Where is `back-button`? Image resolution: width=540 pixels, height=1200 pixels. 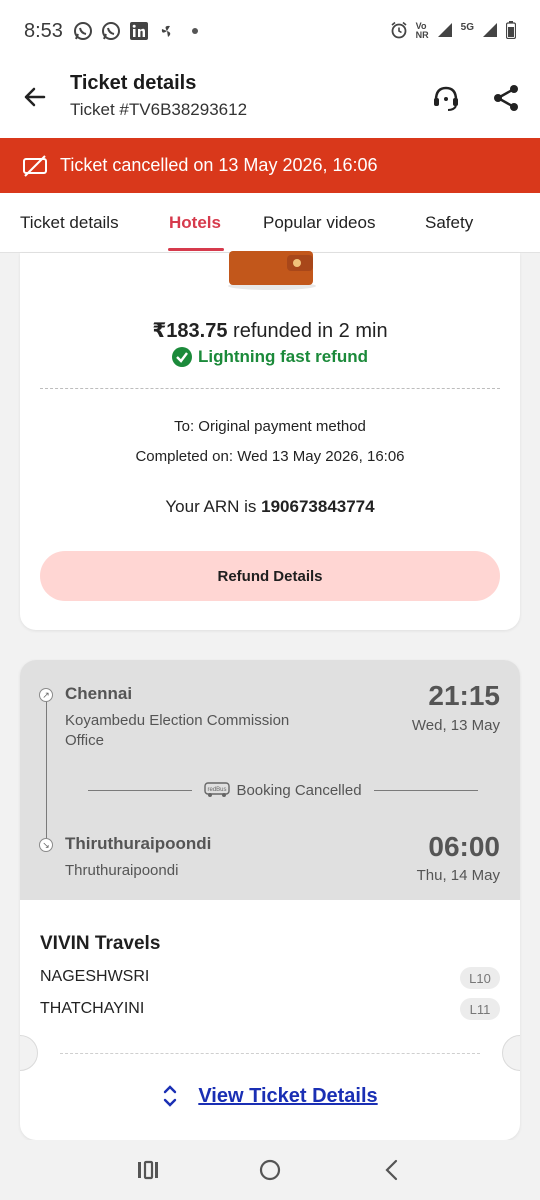
back-button is located at coordinates (35, 97).